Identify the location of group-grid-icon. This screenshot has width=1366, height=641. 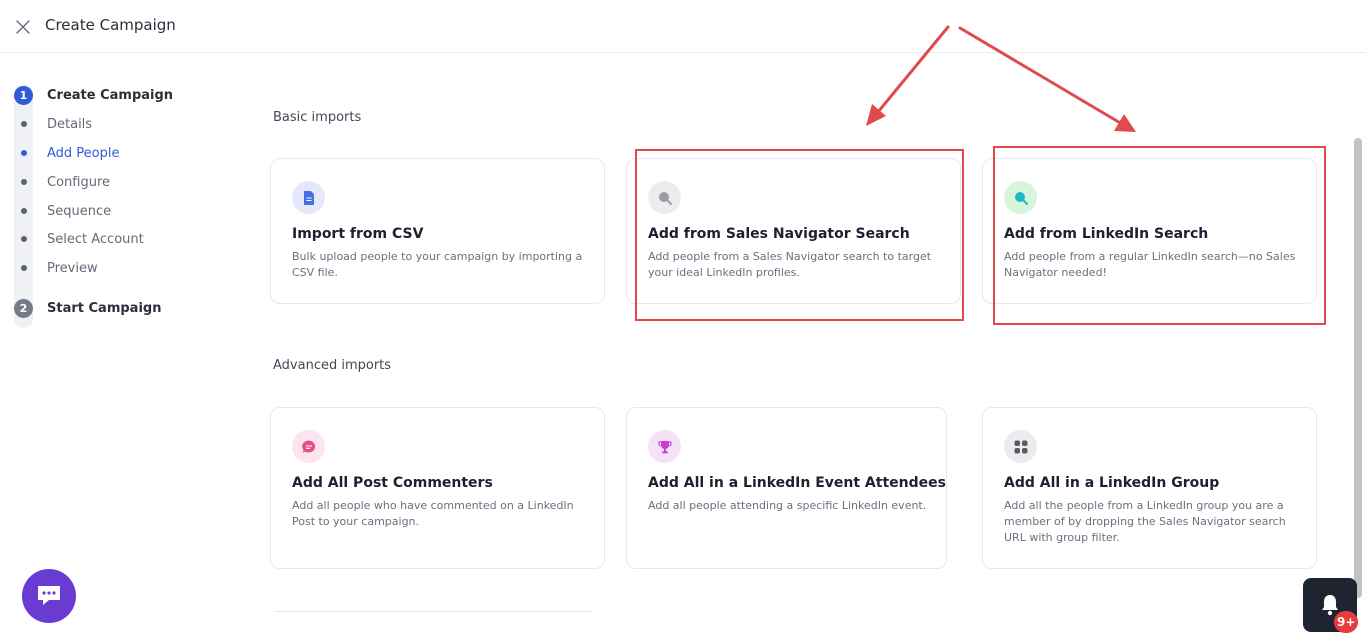
(1020, 446).